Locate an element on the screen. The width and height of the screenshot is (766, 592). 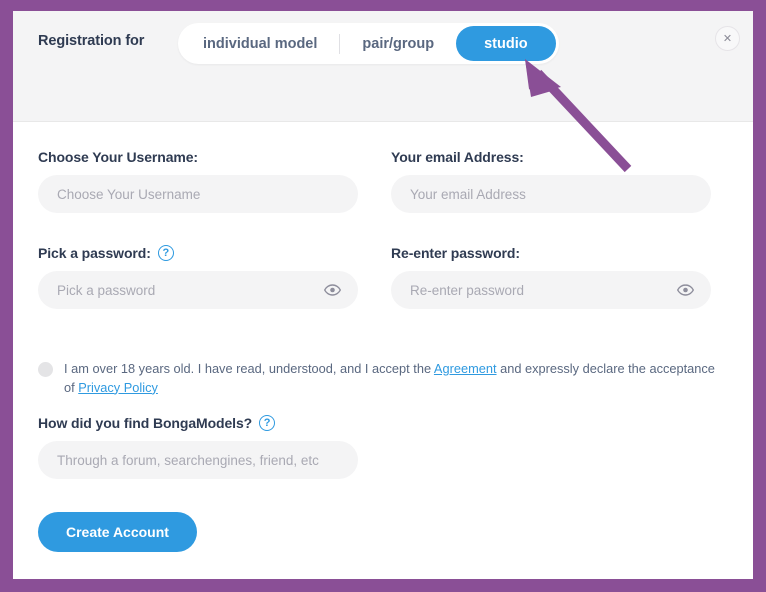
username-label: Choose Your Username: is located at coordinates (198, 157).